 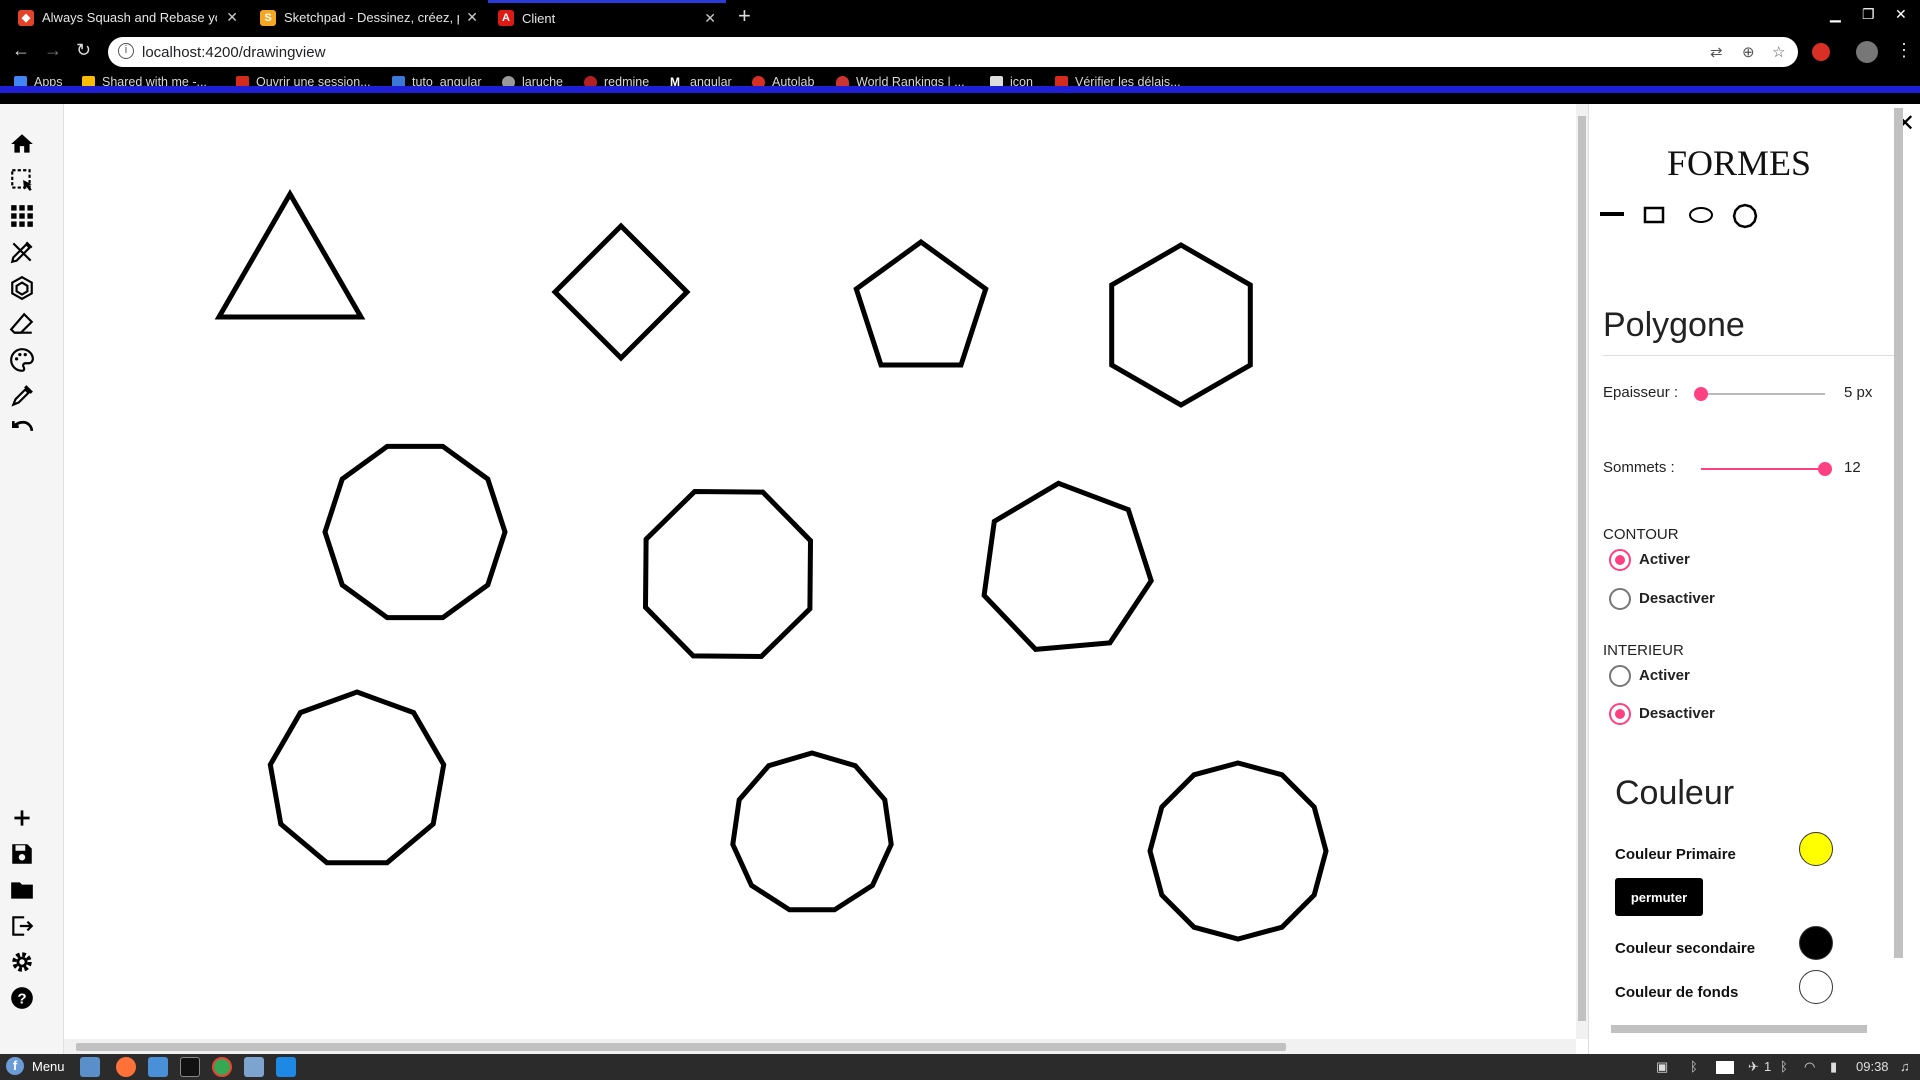 I want to click on notification-icon: ✈, so click(x=1753, y=1067).